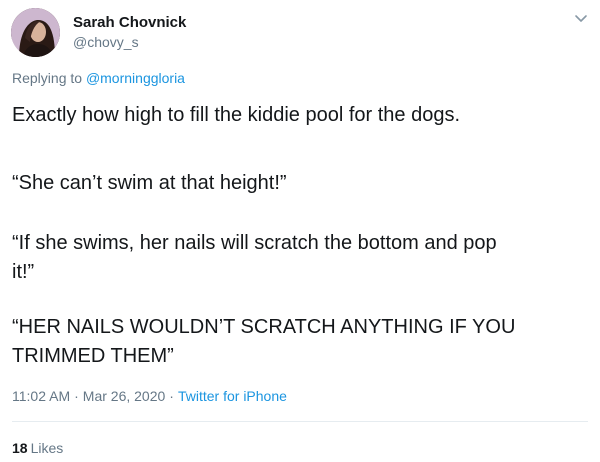 This screenshot has height=462, width=600. I want to click on replying-to: Replying to @morninggloria, so click(98, 78).